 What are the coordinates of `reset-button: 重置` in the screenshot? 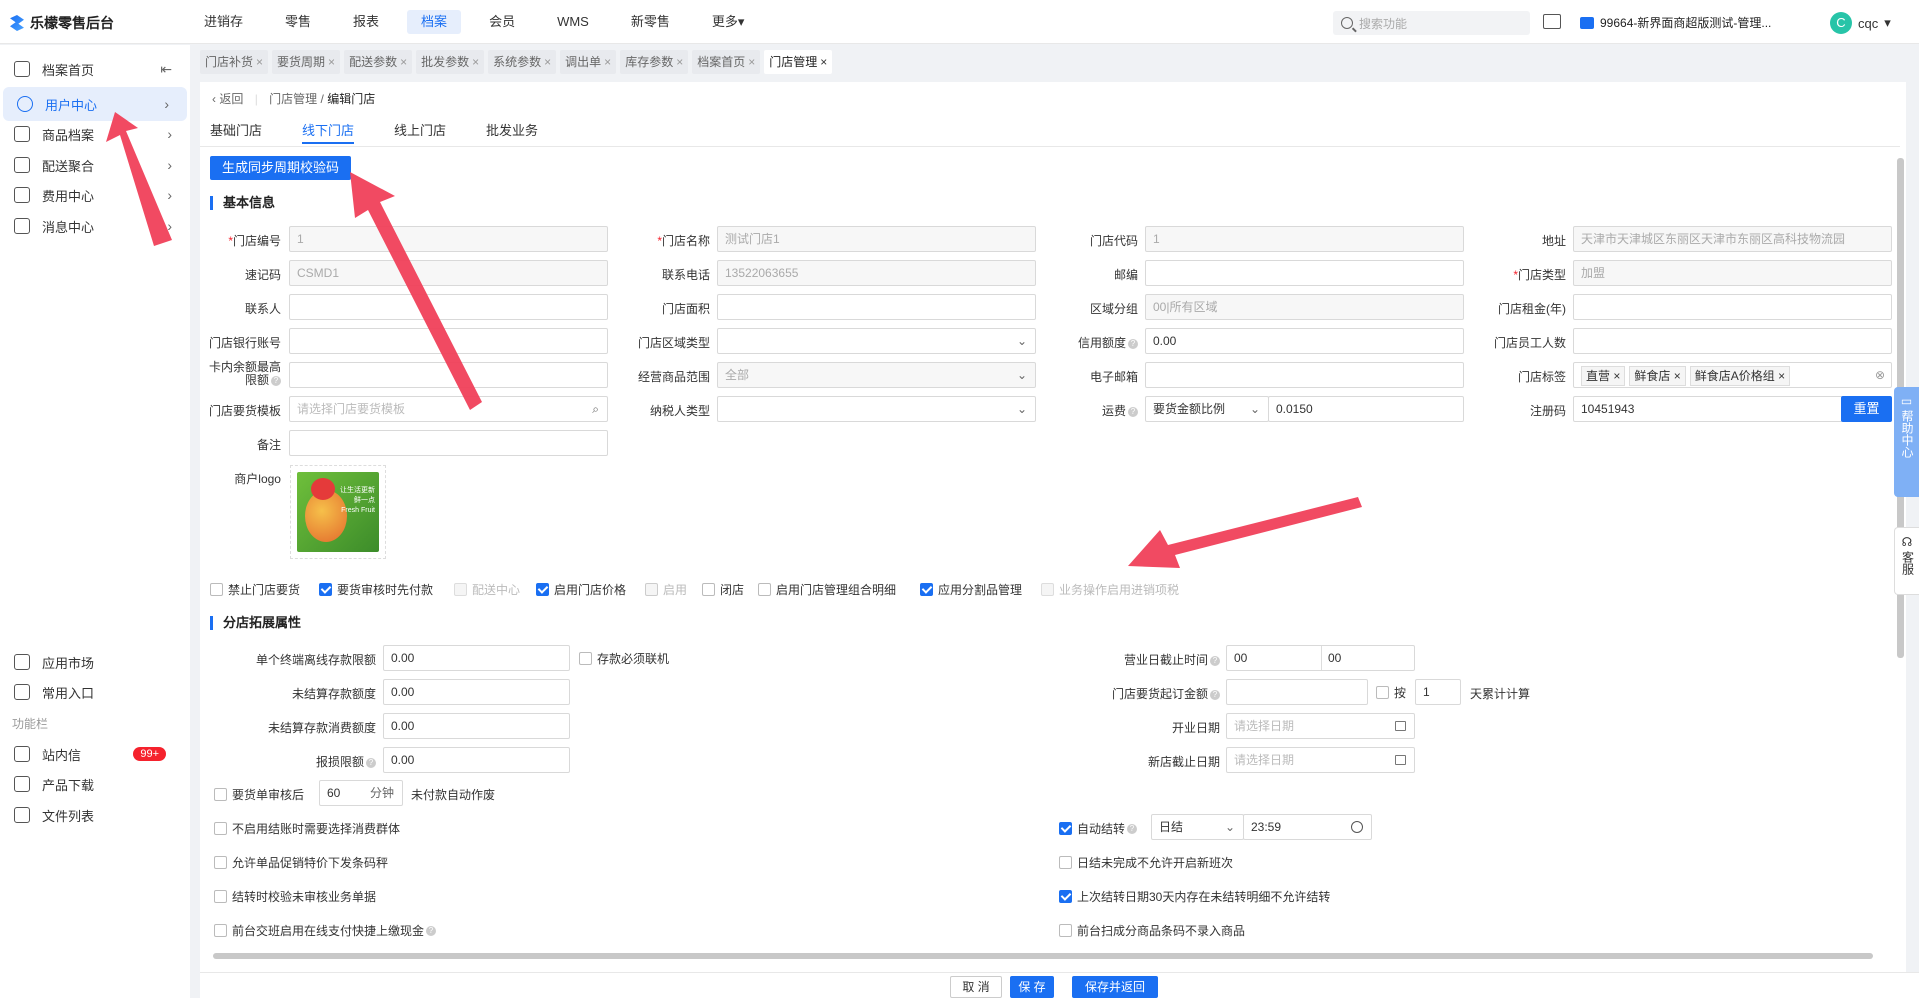 It's located at (1866, 409).